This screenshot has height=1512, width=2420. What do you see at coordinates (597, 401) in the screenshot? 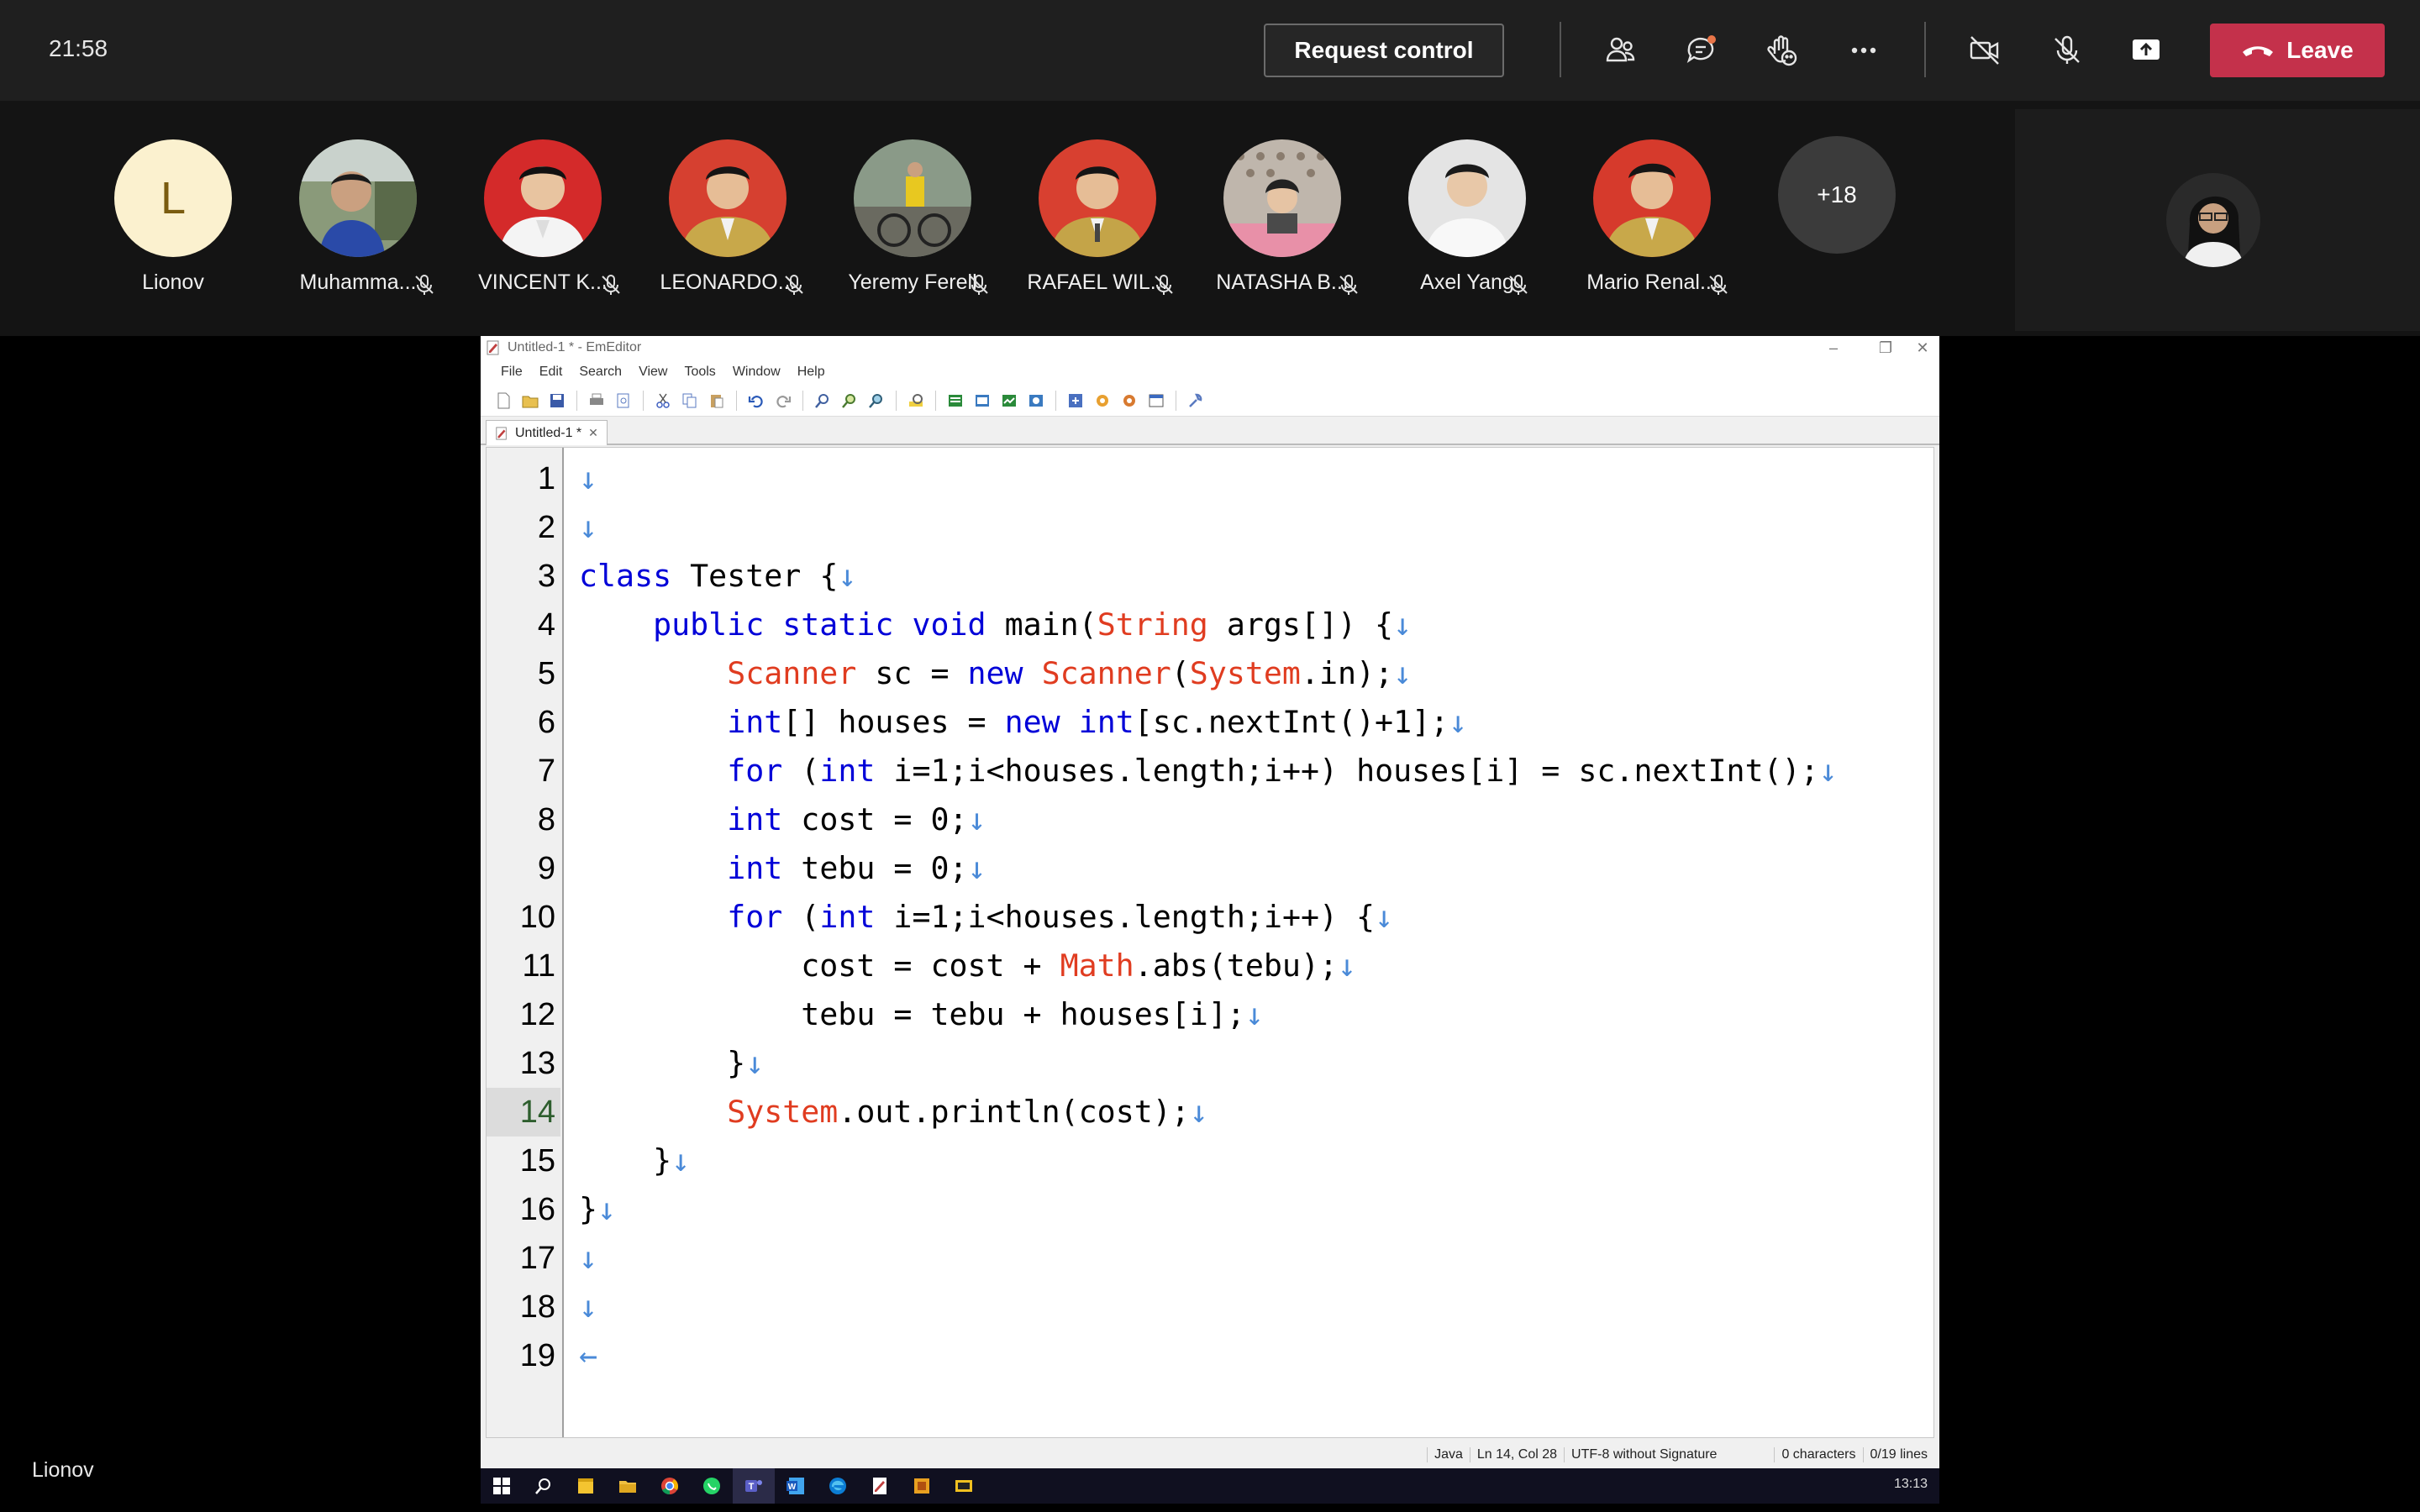
I see `print-icon` at bounding box center [597, 401].